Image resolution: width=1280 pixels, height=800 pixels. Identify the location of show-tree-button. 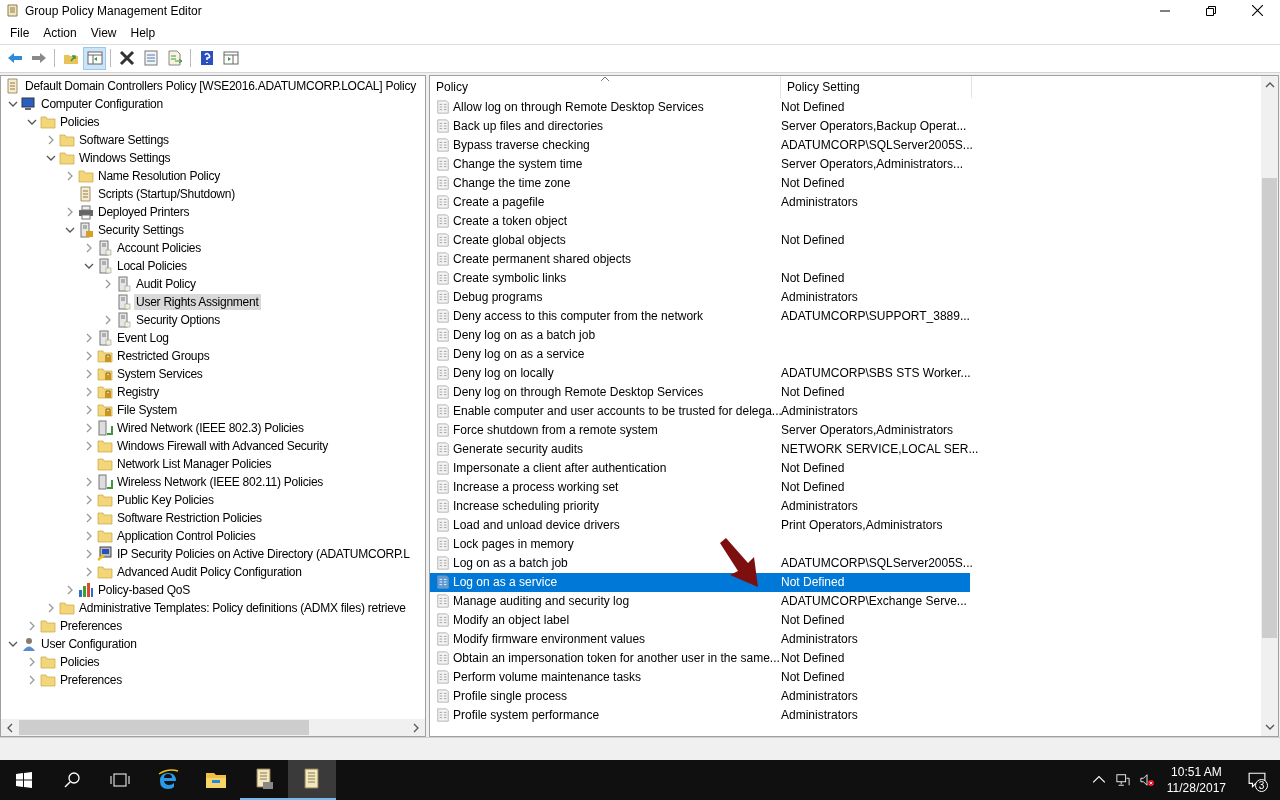
(94, 58).